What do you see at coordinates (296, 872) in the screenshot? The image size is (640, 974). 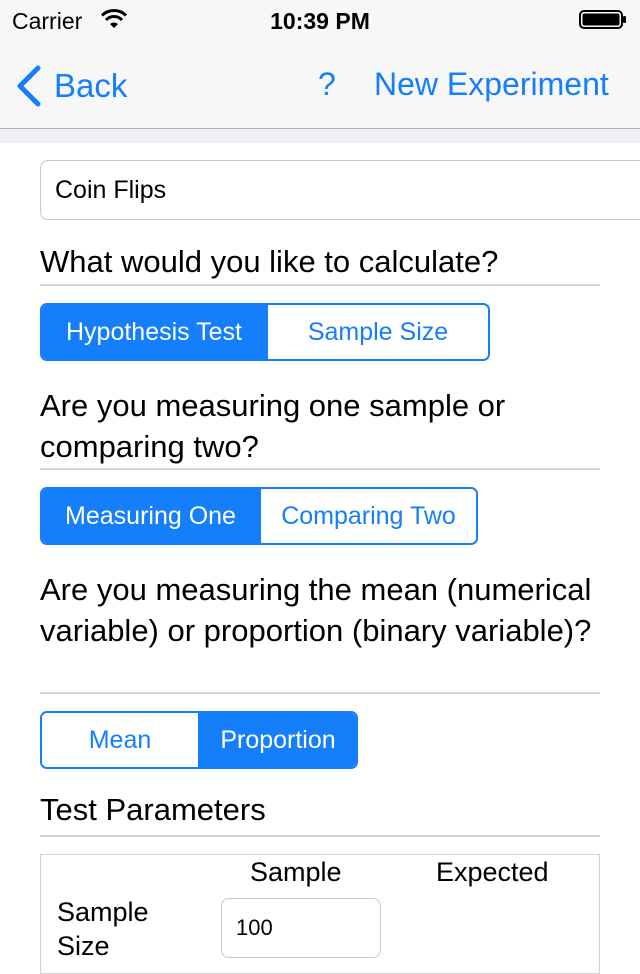 I see `column-header-sample: Sample` at bounding box center [296, 872].